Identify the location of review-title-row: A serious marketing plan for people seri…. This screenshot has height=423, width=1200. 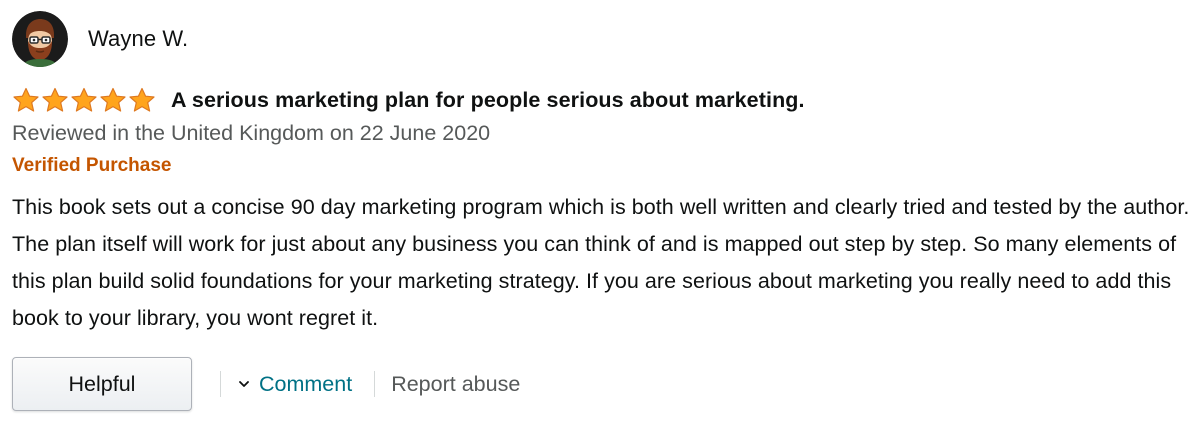
(605, 100).